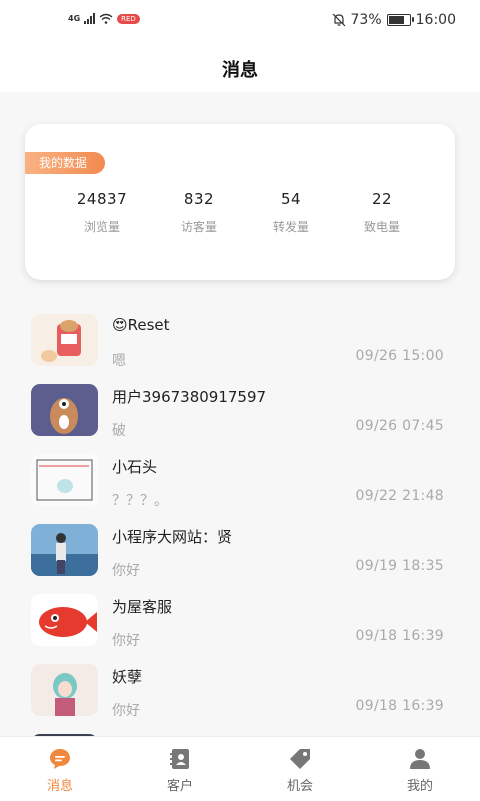 The width and height of the screenshot is (480, 801). Describe the element at coordinates (90, 18) in the screenshot. I see `signal-icon` at that location.